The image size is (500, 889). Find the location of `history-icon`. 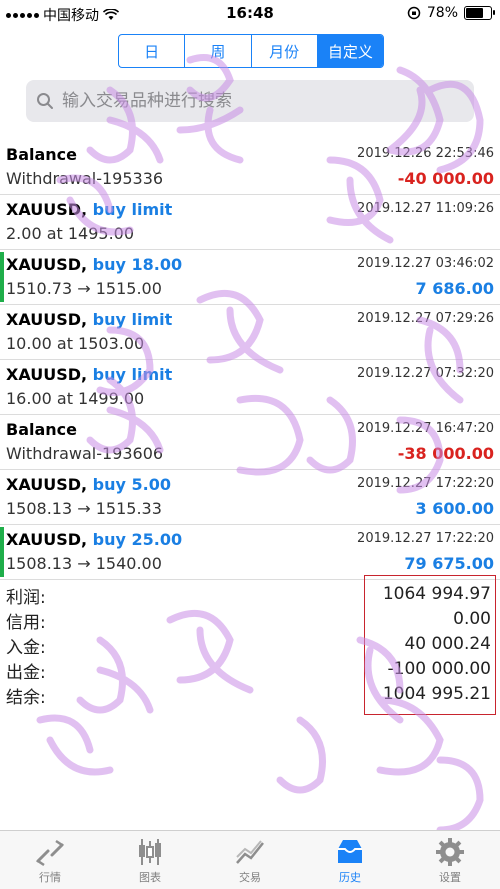

history-icon is located at coordinates (350, 851).